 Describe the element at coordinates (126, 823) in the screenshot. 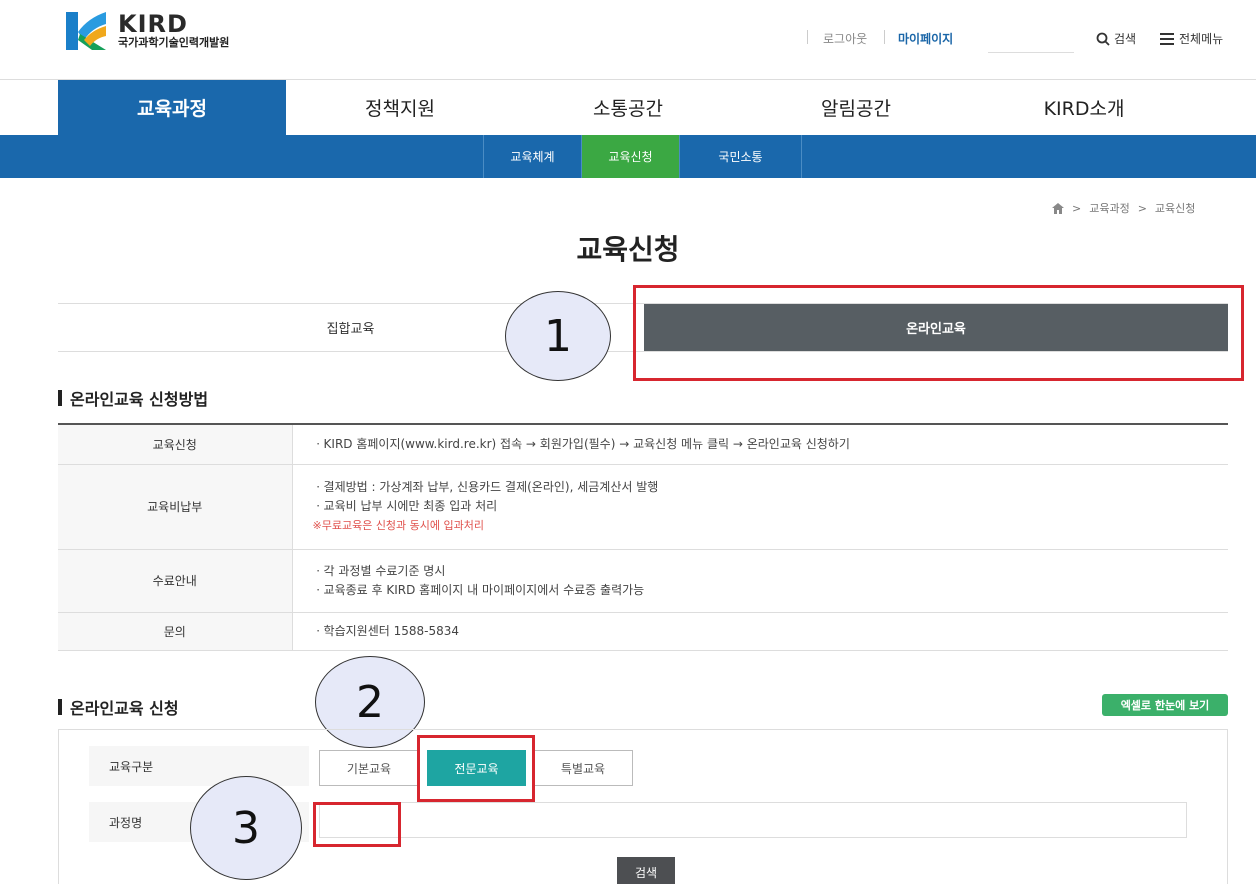

I see `course-name-label: 과정명` at that location.